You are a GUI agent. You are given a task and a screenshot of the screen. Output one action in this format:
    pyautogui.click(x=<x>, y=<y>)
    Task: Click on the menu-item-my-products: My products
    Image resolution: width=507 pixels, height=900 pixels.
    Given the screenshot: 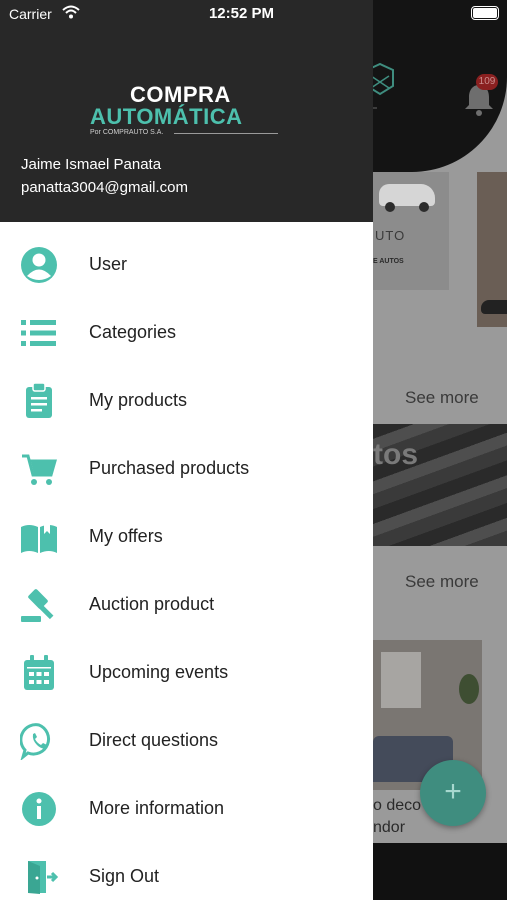 What is the action you would take?
    pyautogui.click(x=186, y=401)
    